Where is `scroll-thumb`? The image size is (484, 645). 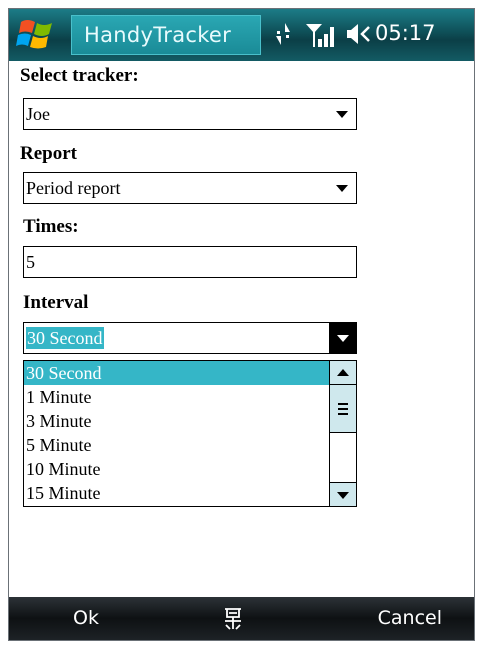
scroll-thumb is located at coordinates (343, 409).